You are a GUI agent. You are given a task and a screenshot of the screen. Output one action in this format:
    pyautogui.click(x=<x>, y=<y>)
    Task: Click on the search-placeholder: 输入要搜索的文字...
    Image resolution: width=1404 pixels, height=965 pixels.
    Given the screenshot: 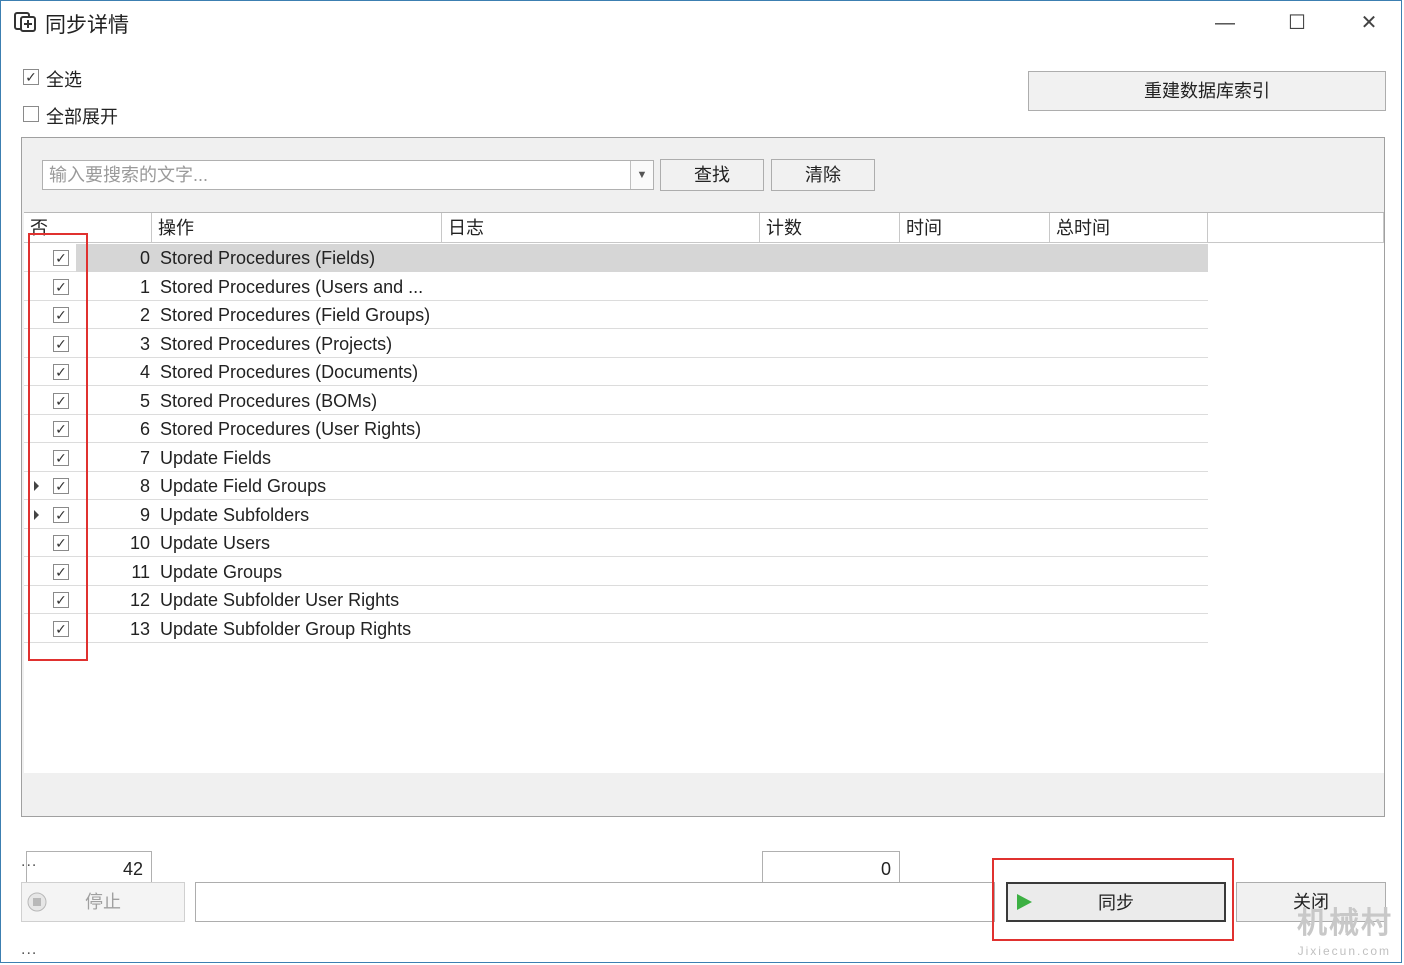 What is the action you would take?
    pyautogui.click(x=129, y=175)
    